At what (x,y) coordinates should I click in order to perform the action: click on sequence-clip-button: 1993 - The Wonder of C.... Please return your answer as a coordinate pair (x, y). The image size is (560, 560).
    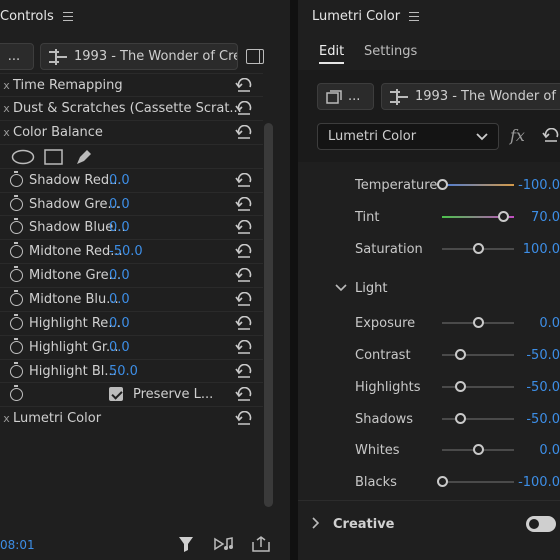
    Looking at the image, I should click on (470, 96).